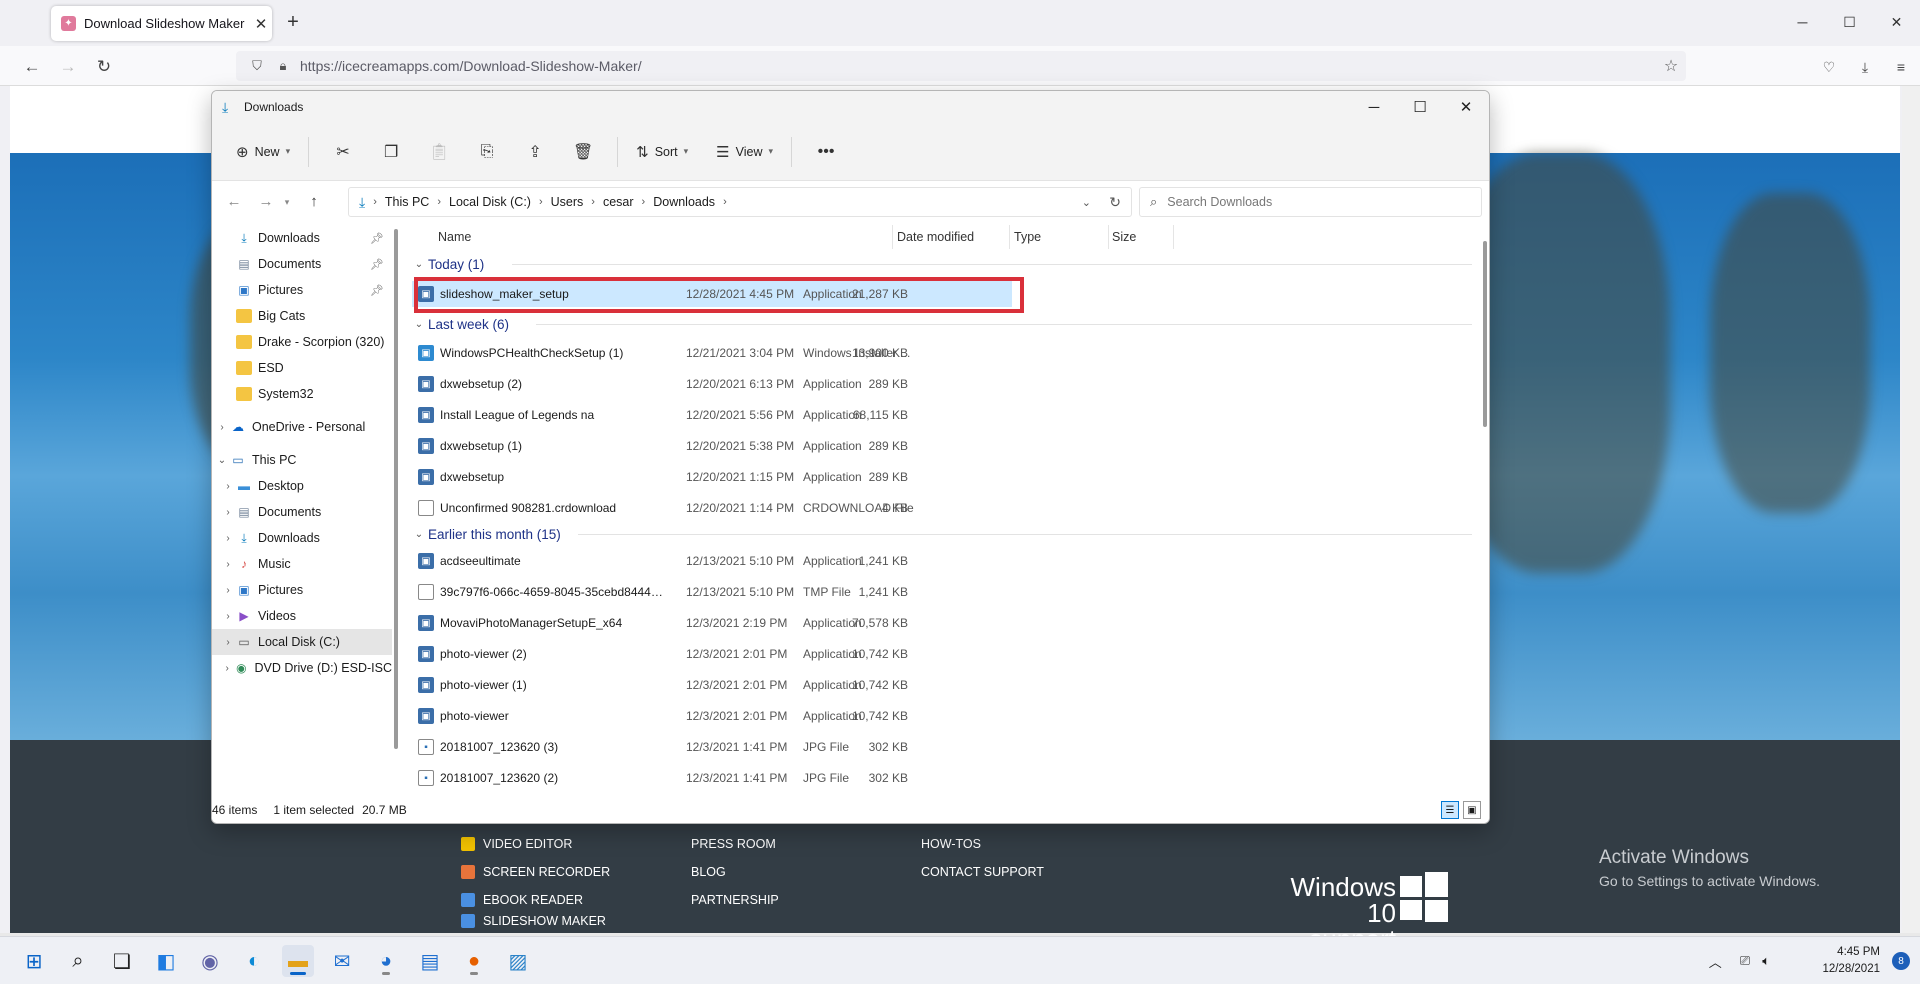  What do you see at coordinates (662, 152) in the screenshot?
I see `sort-button: ⇅ Sort ▾` at bounding box center [662, 152].